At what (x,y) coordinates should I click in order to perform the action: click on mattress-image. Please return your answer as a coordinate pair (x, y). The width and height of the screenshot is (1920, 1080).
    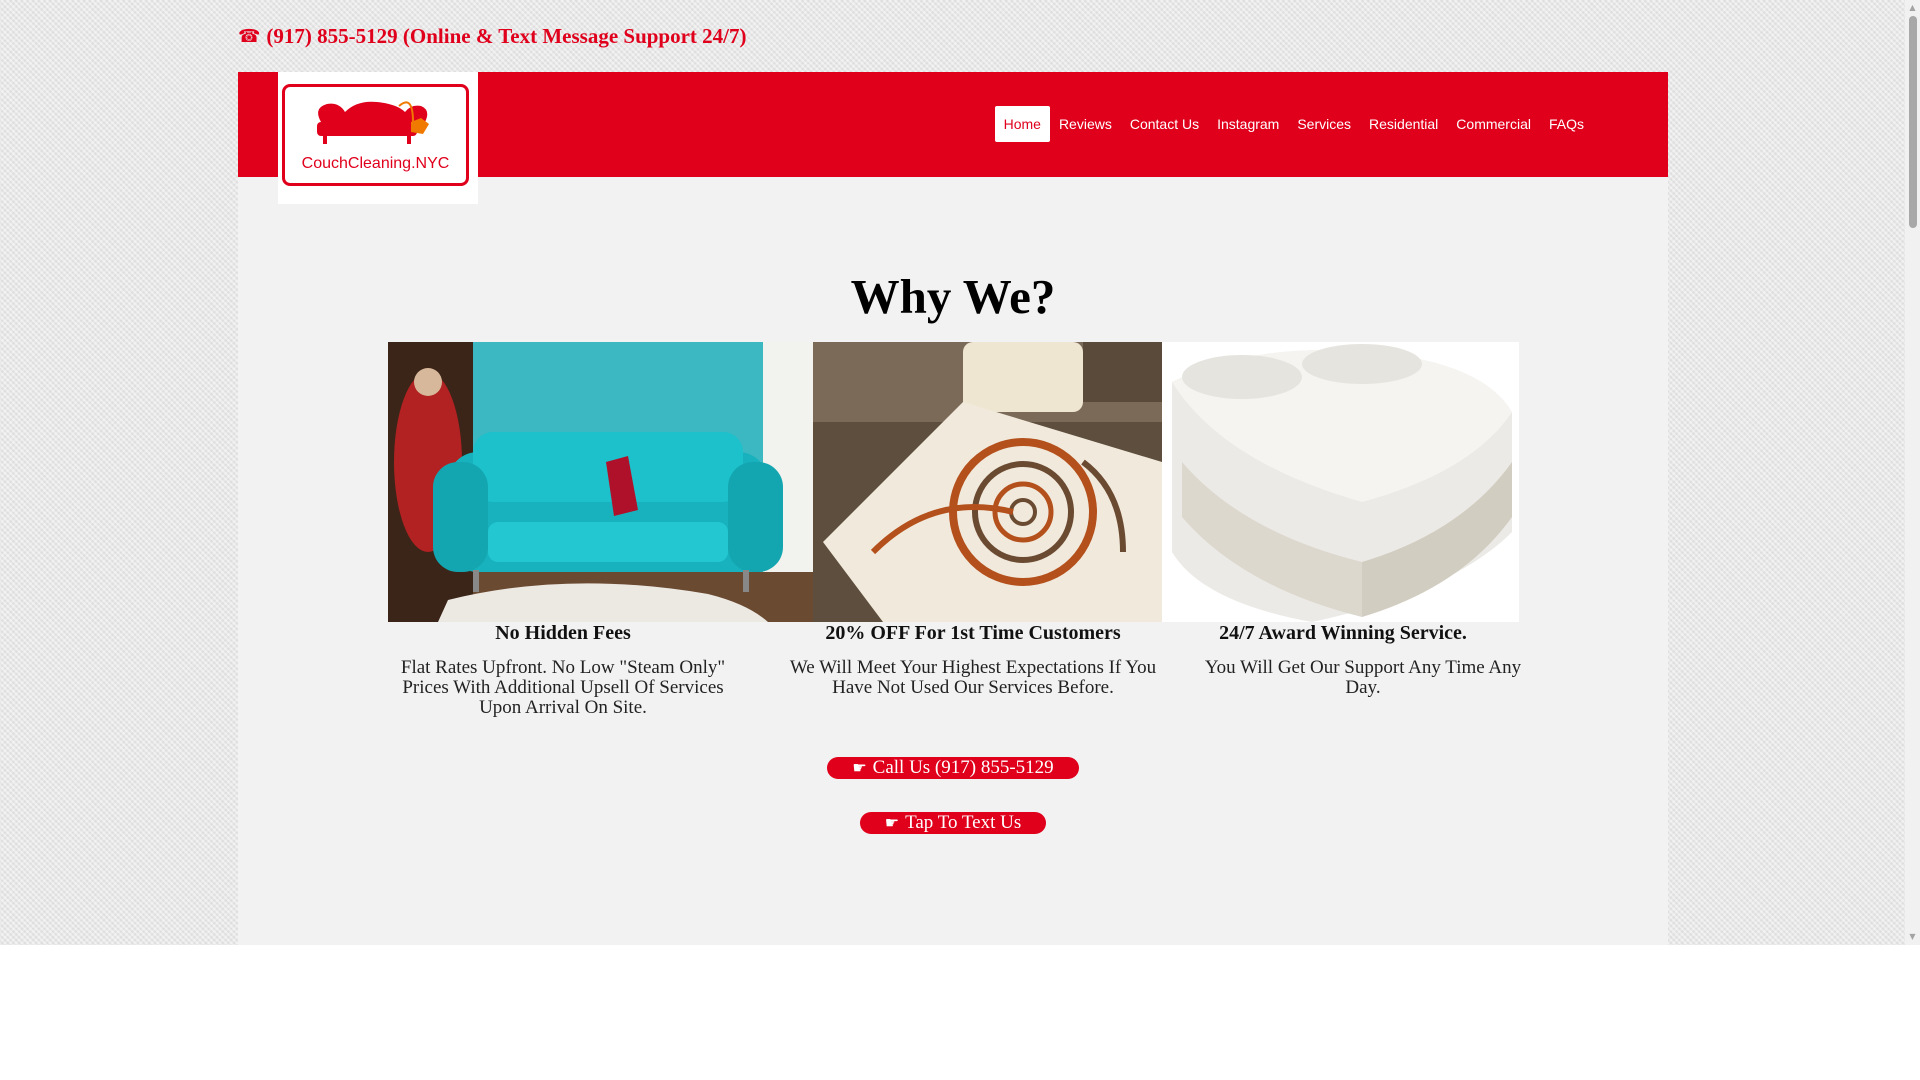
    Looking at the image, I should click on (1340, 482).